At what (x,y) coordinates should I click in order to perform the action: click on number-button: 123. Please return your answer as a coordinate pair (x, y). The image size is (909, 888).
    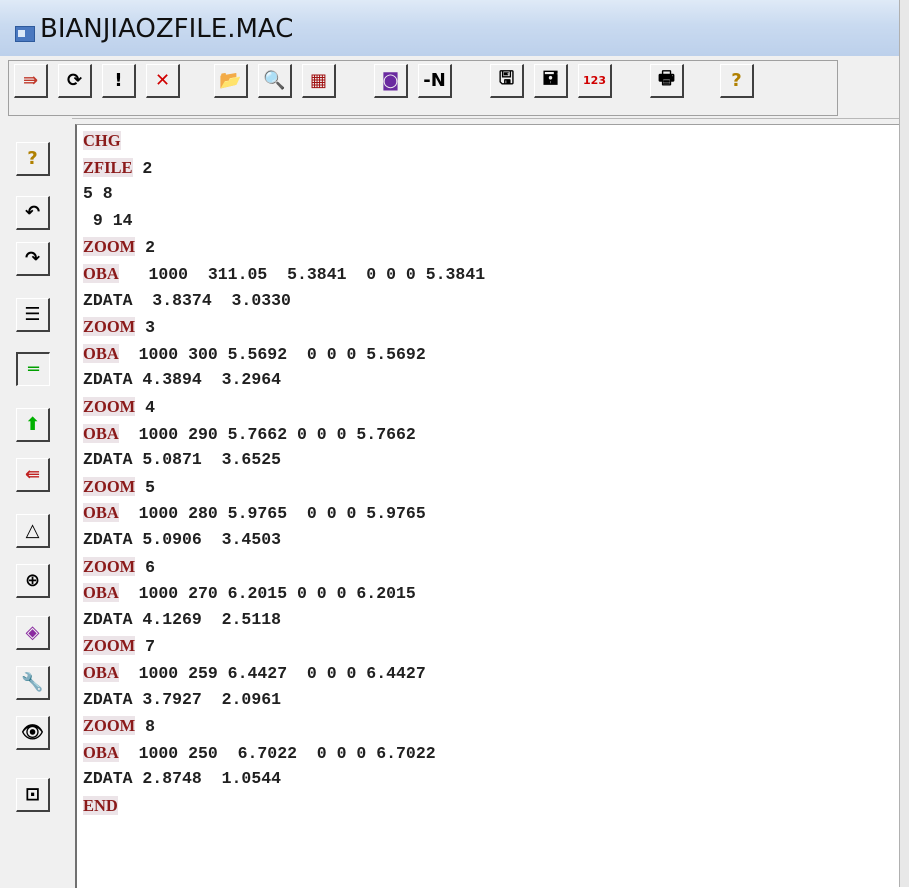
    Looking at the image, I should click on (595, 81).